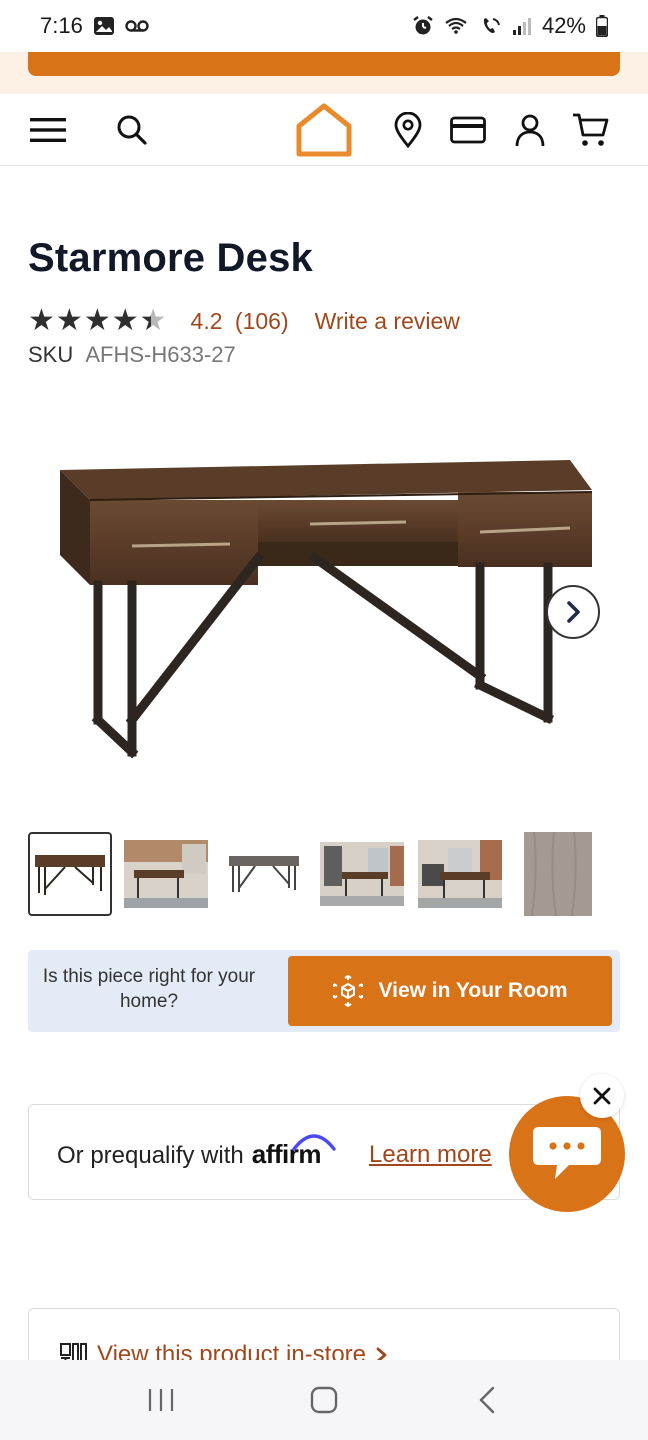 This screenshot has height=1440, width=648. I want to click on system-nav-bar, so click(324, 1400).